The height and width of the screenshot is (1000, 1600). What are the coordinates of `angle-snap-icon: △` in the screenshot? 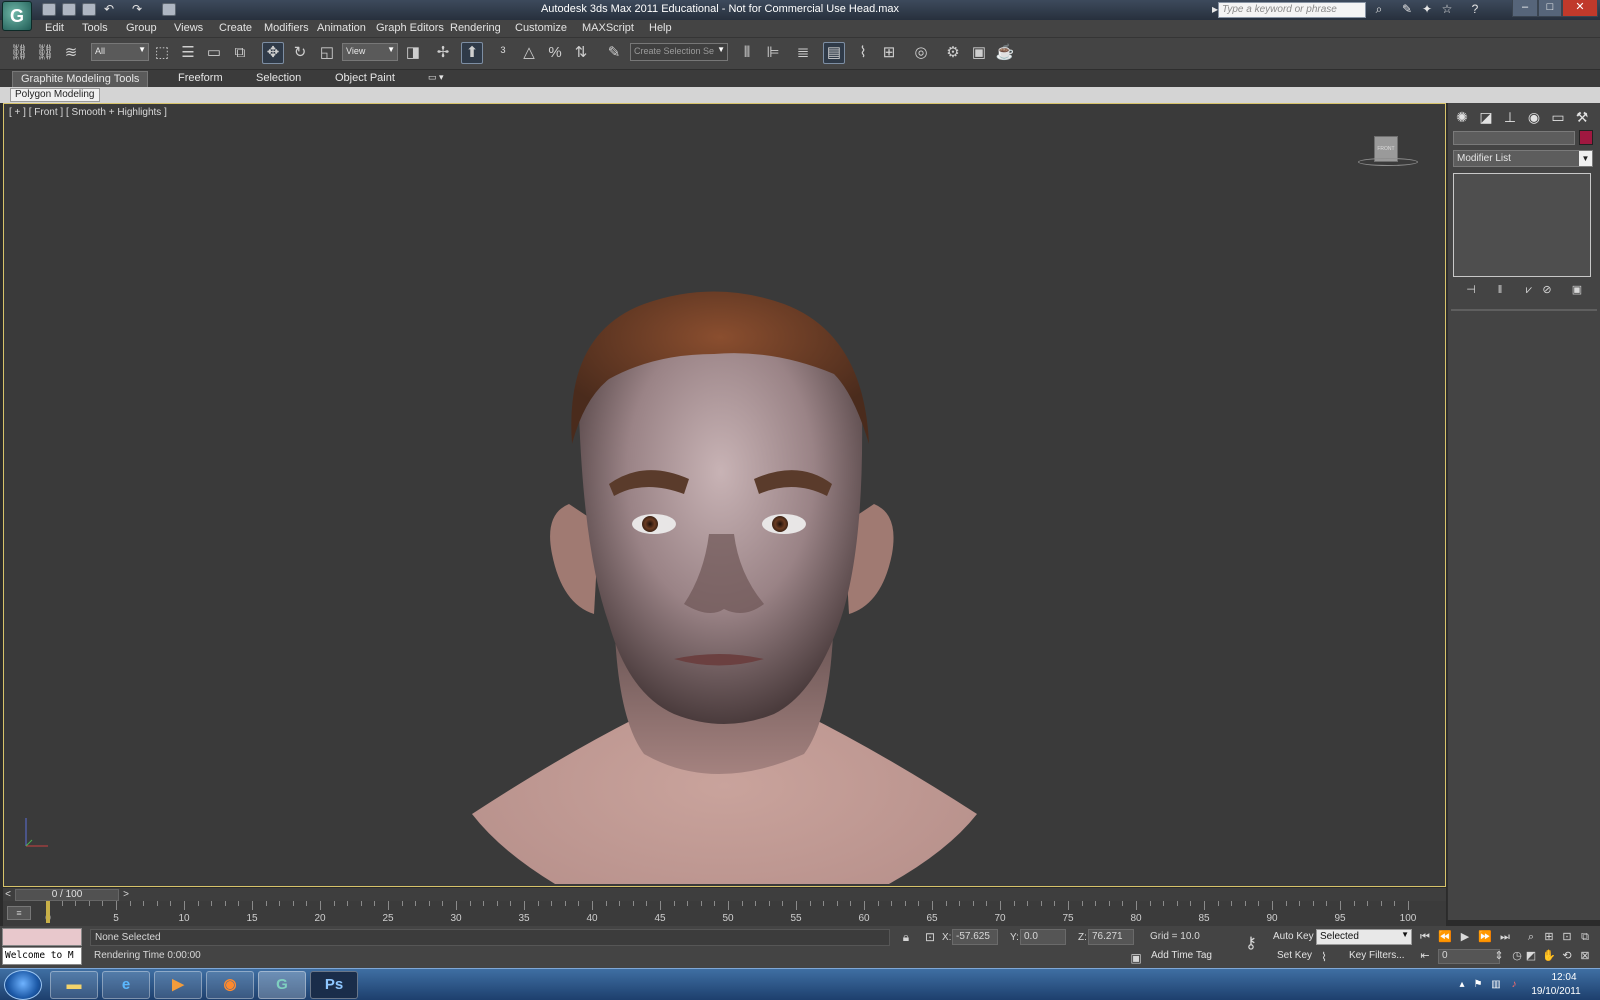 It's located at (529, 53).